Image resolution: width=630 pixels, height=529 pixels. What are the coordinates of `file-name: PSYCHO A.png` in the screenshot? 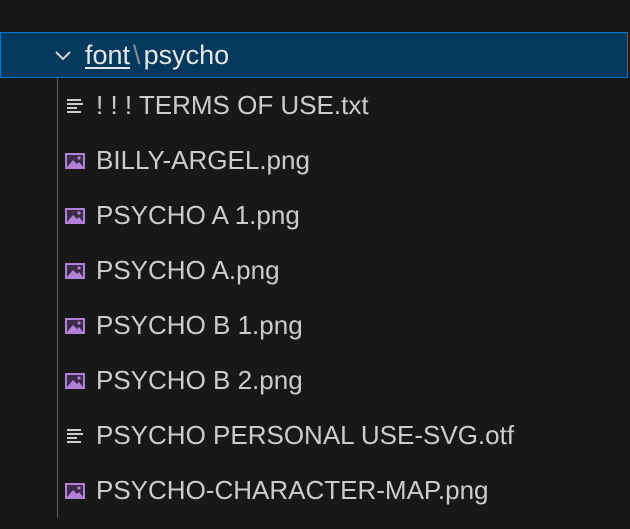 It's located at (188, 270).